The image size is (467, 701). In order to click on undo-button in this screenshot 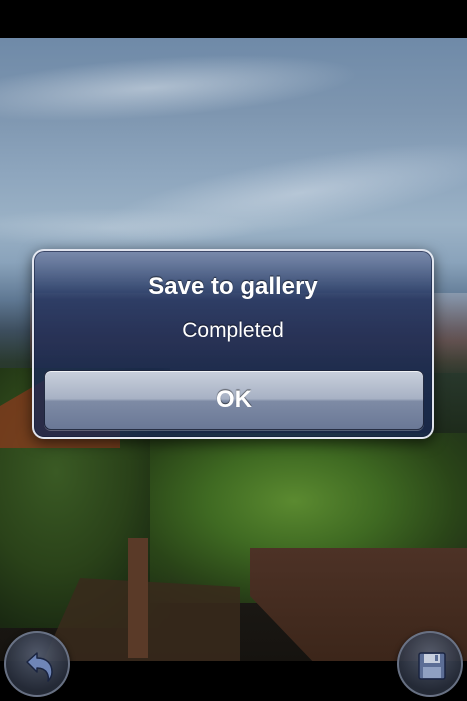, I will do `click(37, 664)`.